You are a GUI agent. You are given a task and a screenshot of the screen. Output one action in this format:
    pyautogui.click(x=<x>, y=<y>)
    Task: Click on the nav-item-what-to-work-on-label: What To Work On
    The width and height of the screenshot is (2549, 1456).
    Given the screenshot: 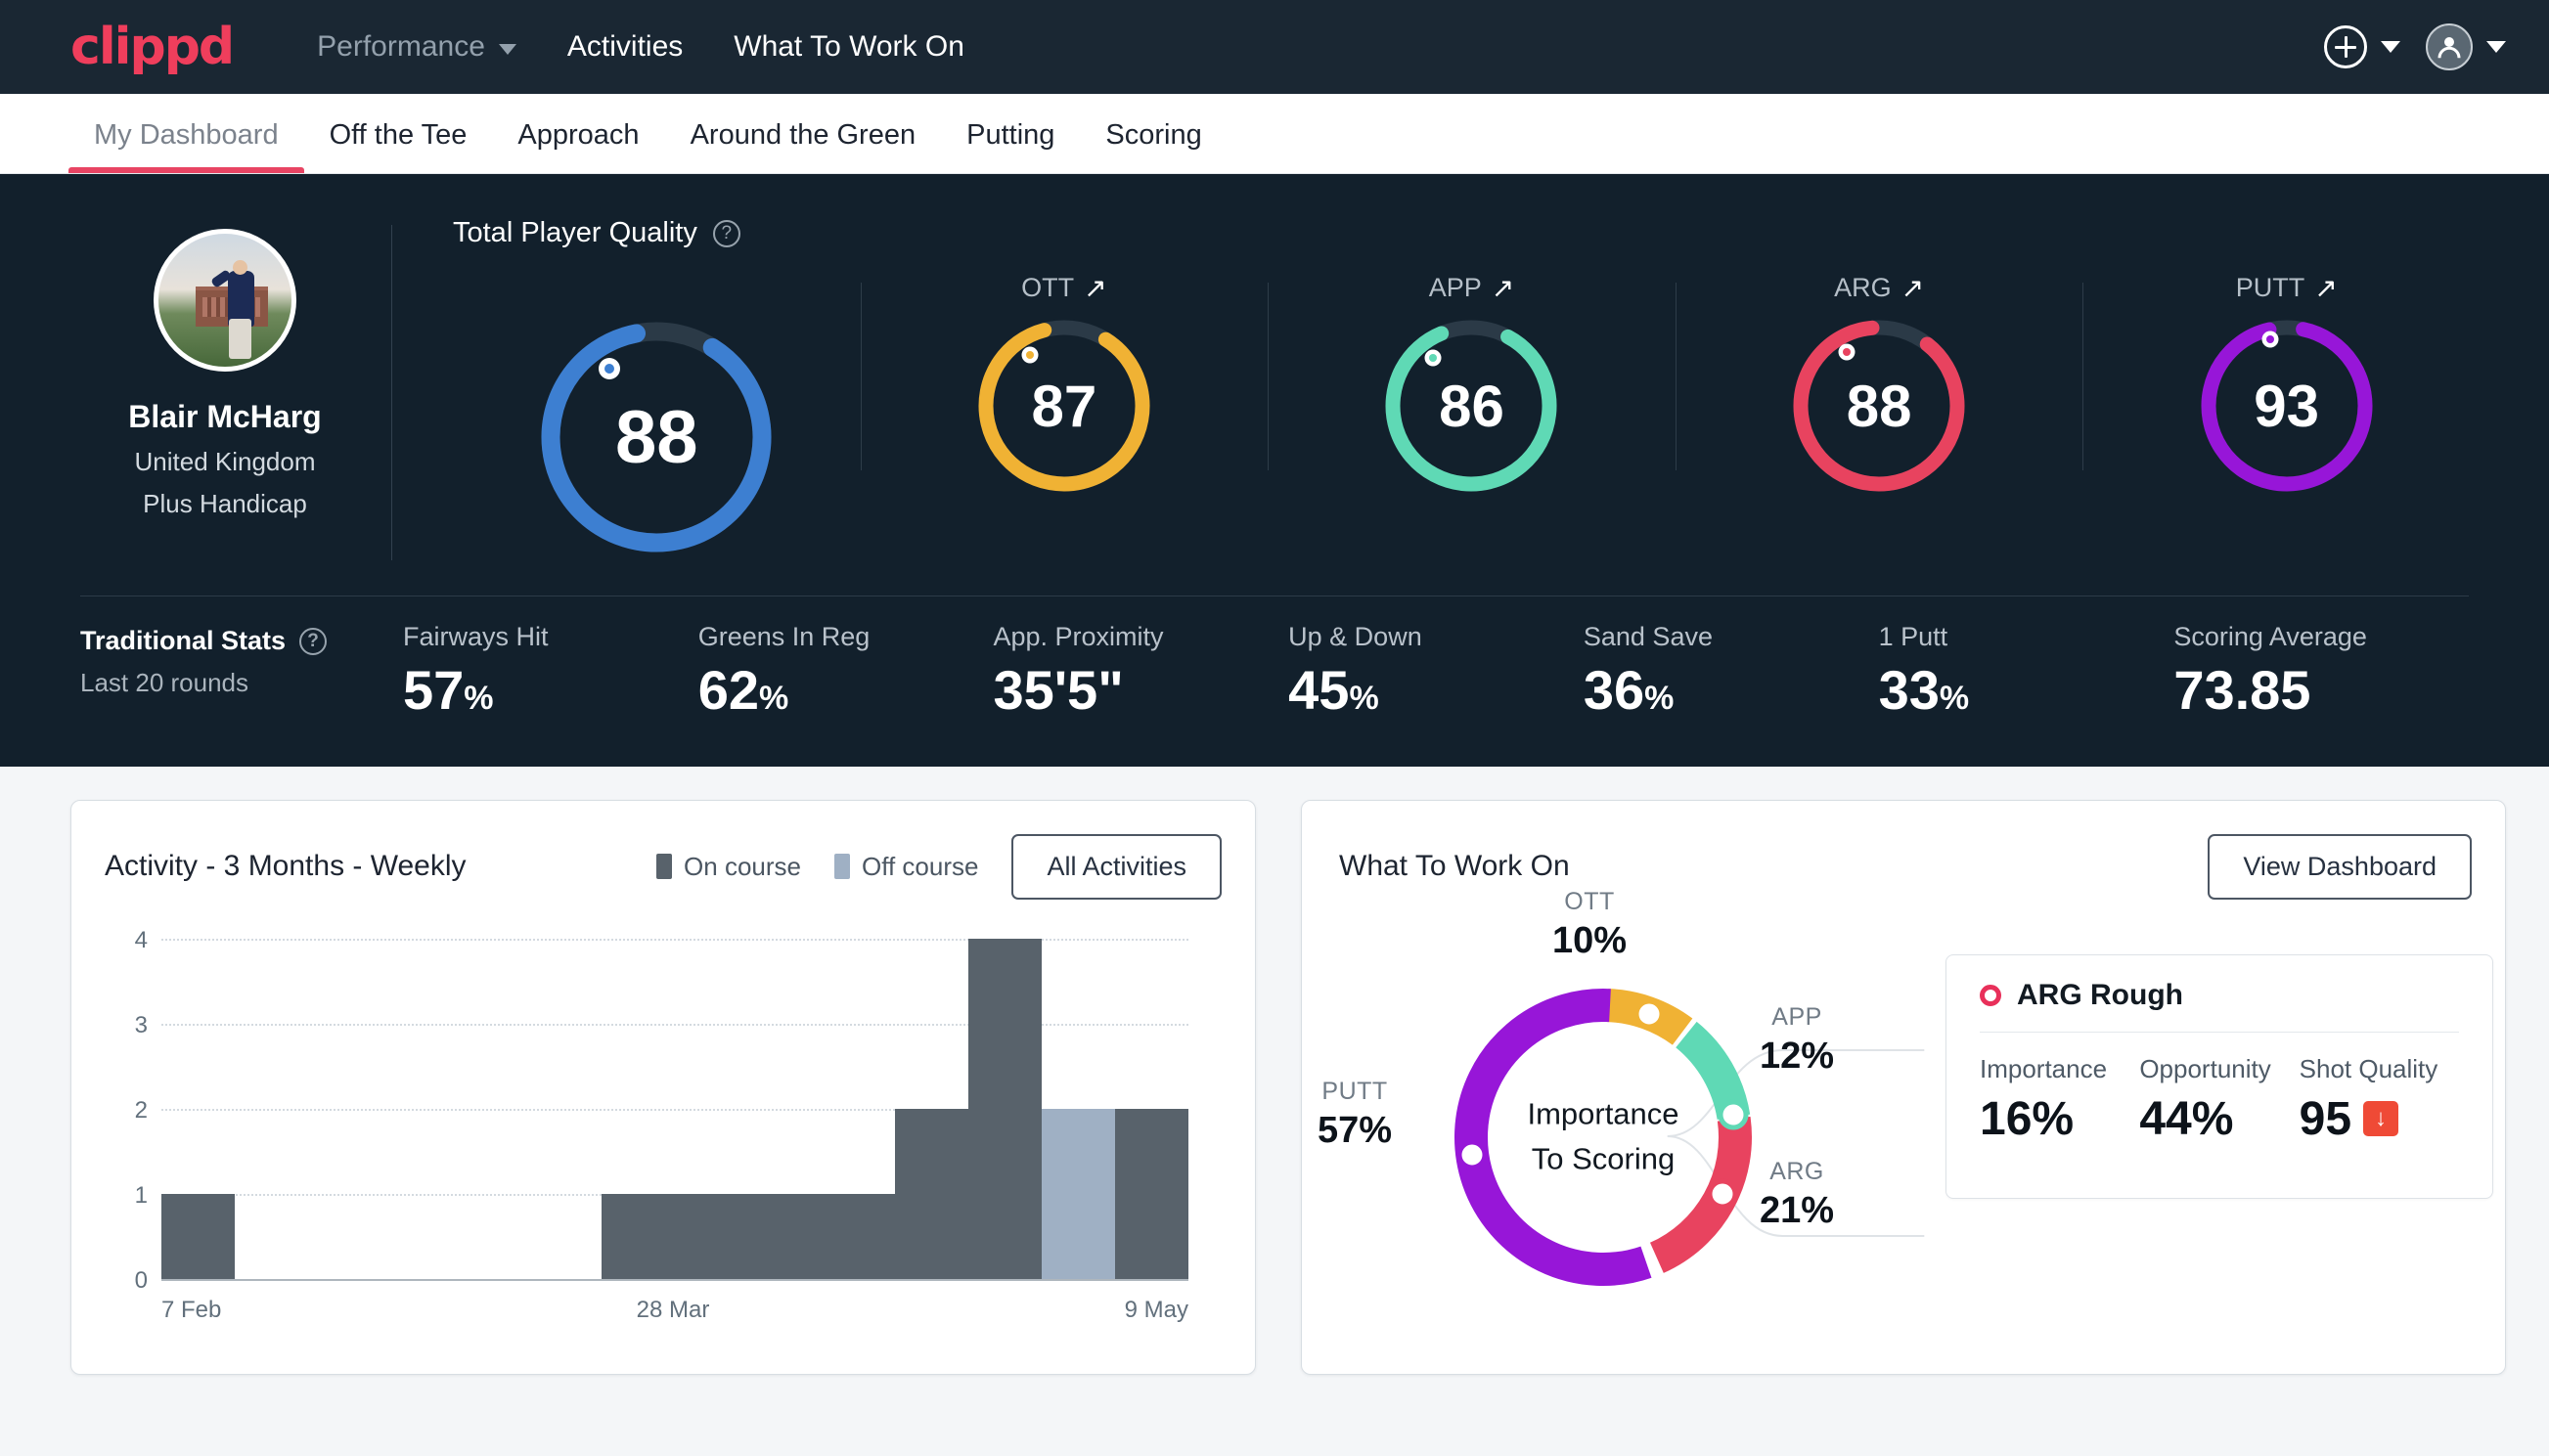 What is the action you would take?
    pyautogui.click(x=849, y=46)
    